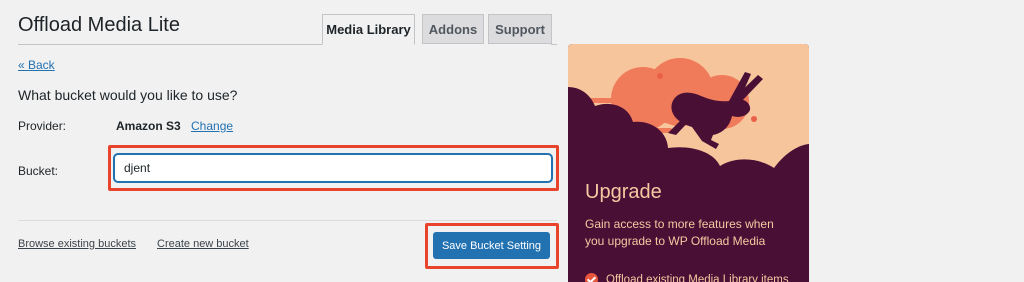  What do you see at coordinates (688, 116) in the screenshot?
I see `rabbit-cloud-illustration` at bounding box center [688, 116].